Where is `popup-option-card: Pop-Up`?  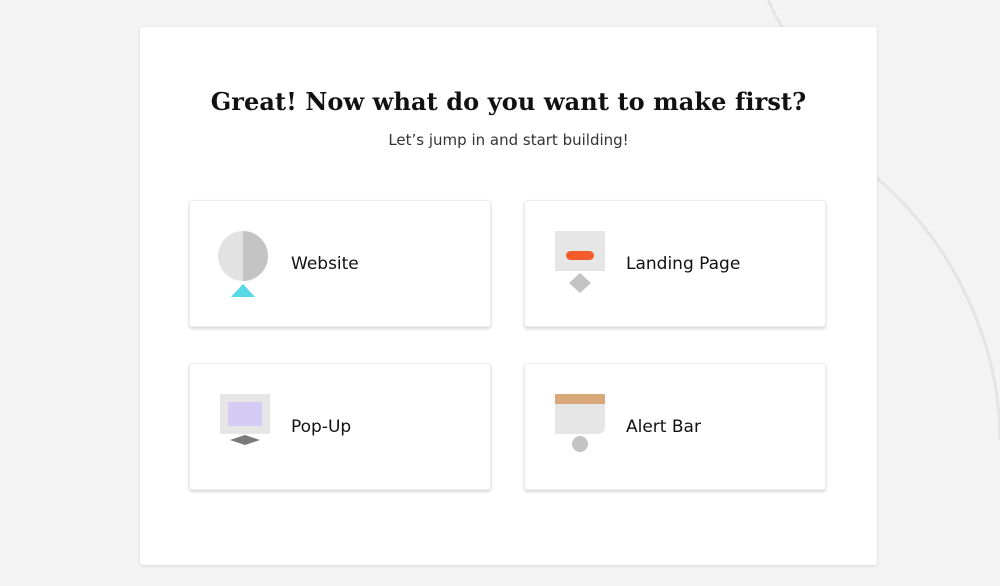 popup-option-card: Pop-Up is located at coordinates (340, 426).